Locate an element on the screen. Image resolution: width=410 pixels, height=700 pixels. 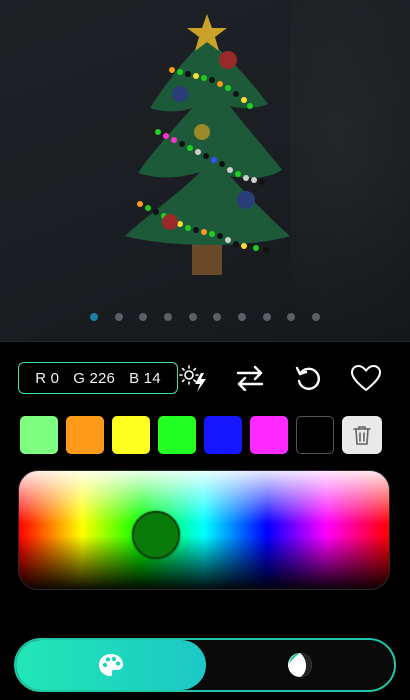
color-swatches is located at coordinates (204, 435).